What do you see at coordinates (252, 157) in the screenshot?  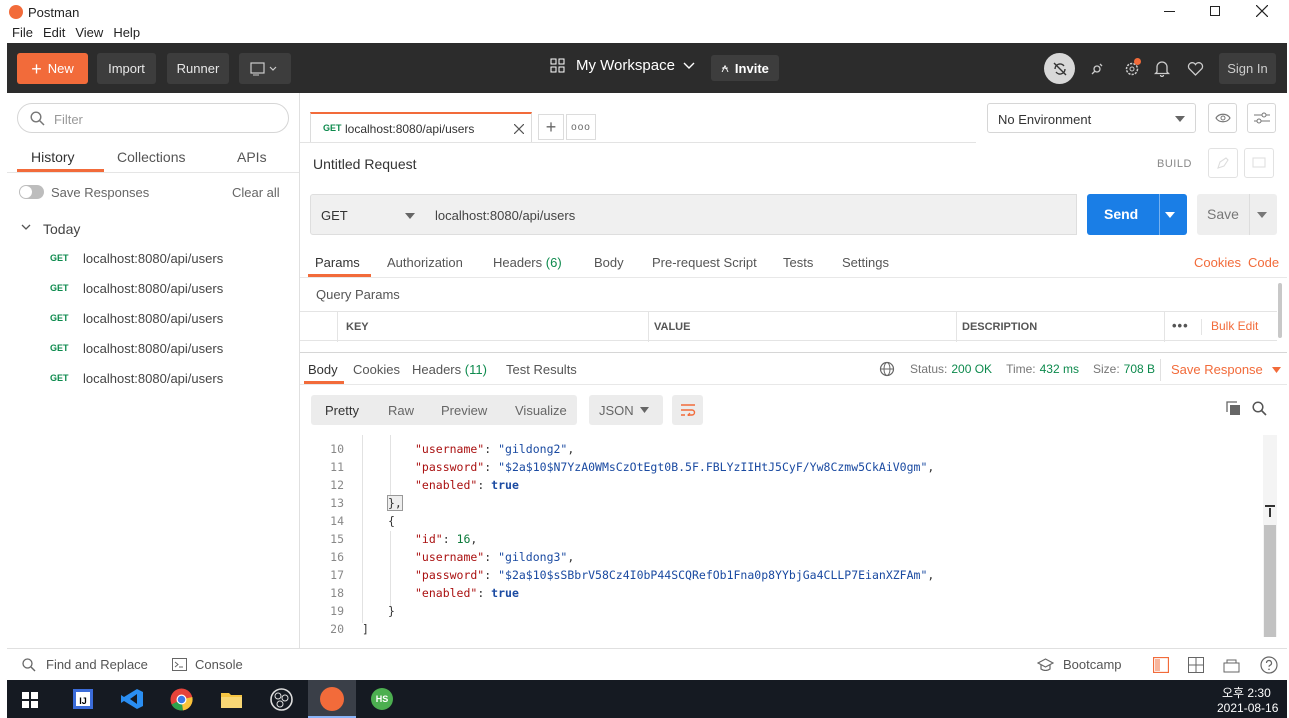 I see `tab-apis: APIs` at bounding box center [252, 157].